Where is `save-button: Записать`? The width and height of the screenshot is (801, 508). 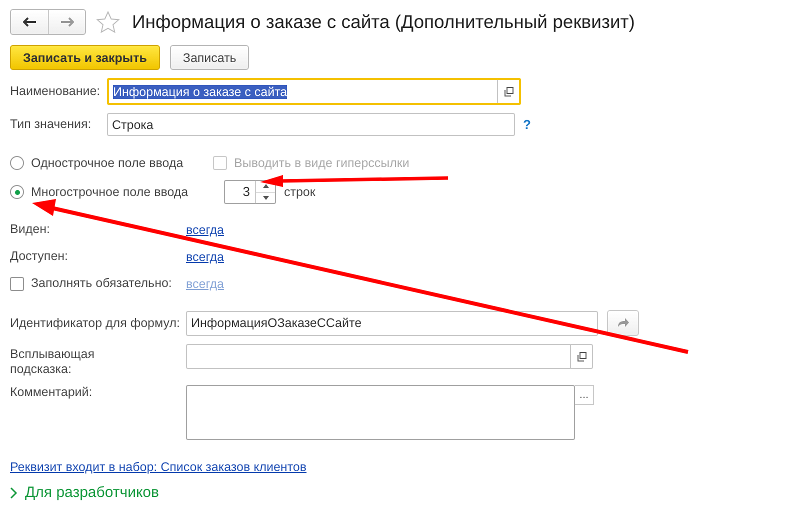 save-button: Записать is located at coordinates (210, 57).